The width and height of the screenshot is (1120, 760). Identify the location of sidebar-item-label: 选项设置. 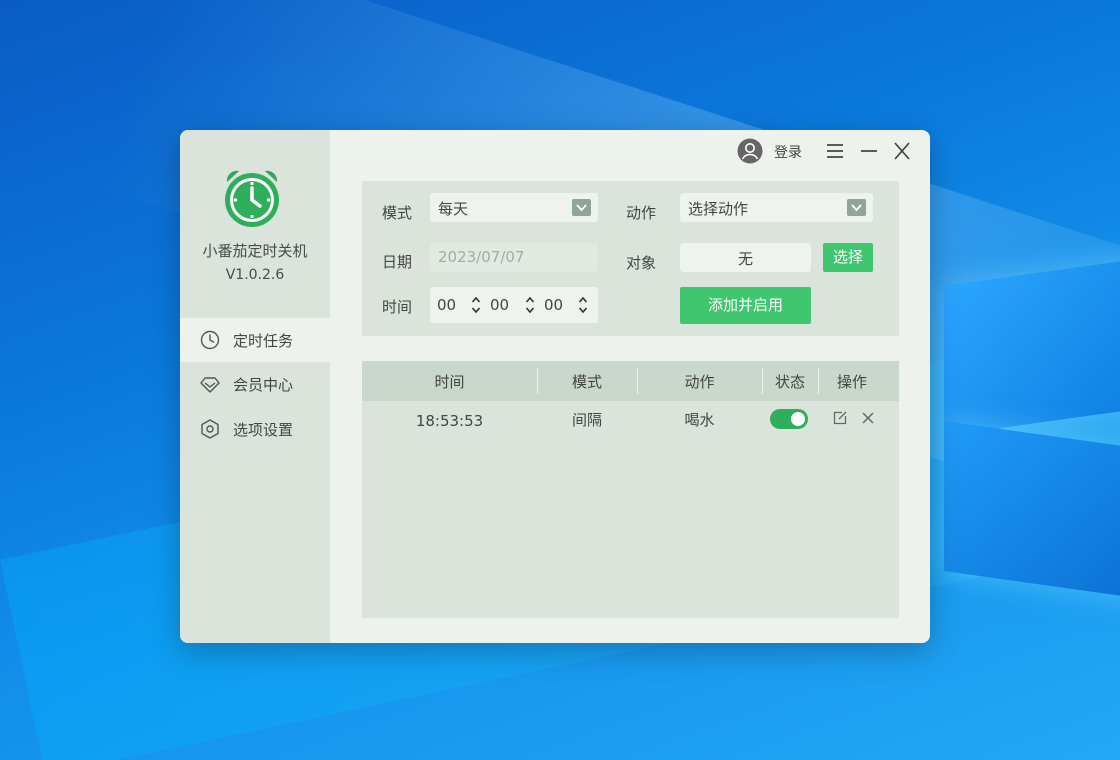
(263, 430).